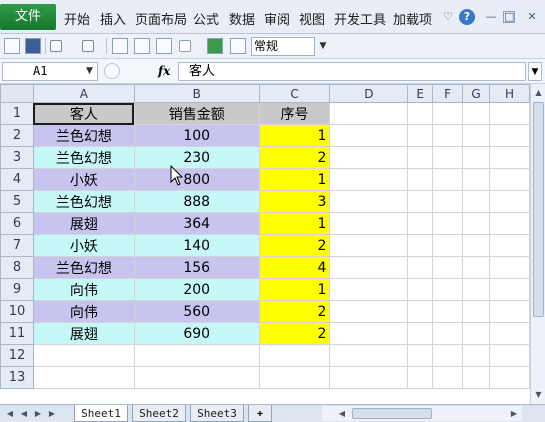 The height and width of the screenshot is (422, 545). What do you see at coordinates (17, 135) in the screenshot?
I see `row-header: 2` at bounding box center [17, 135].